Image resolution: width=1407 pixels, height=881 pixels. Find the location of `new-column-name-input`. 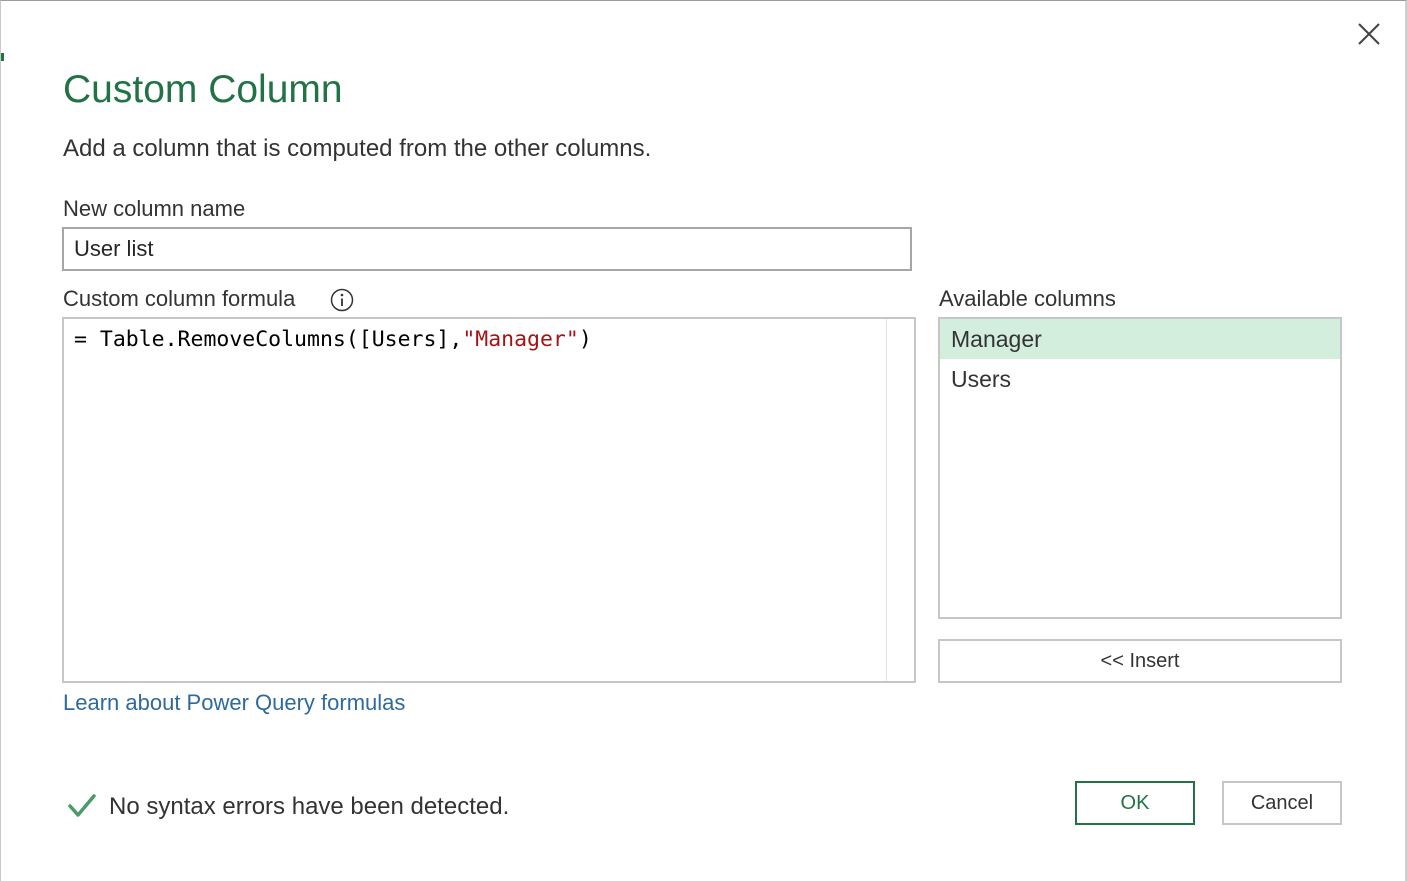

new-column-name-input is located at coordinates (487, 249).